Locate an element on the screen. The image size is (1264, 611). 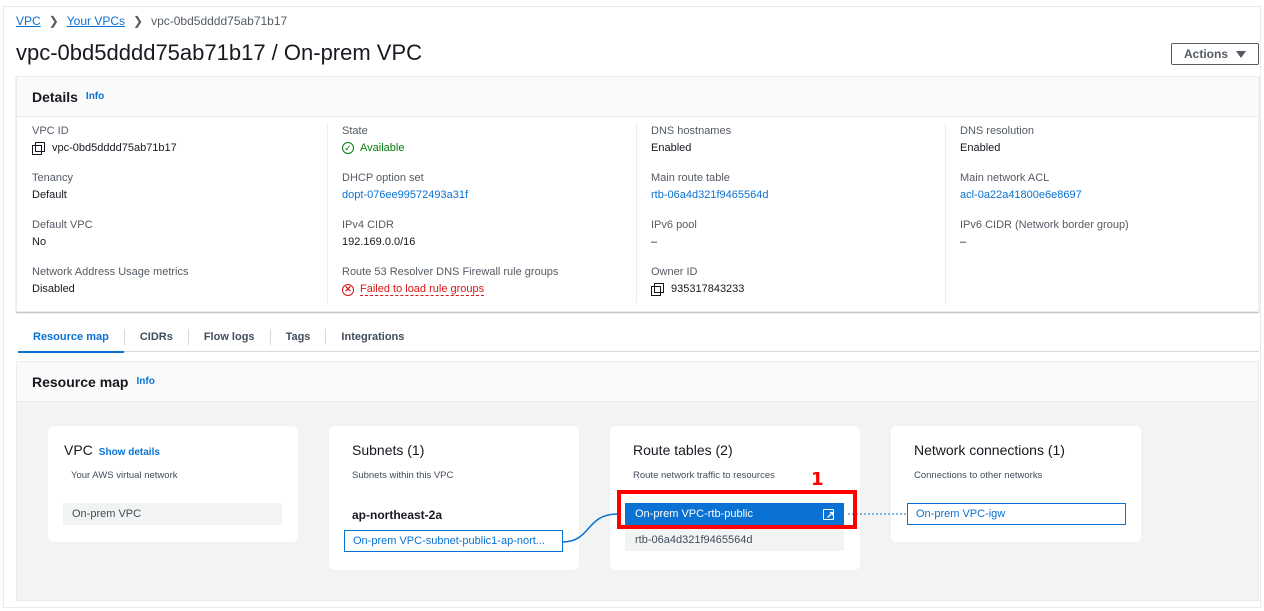
tab-tags: Tags is located at coordinates (299, 336).